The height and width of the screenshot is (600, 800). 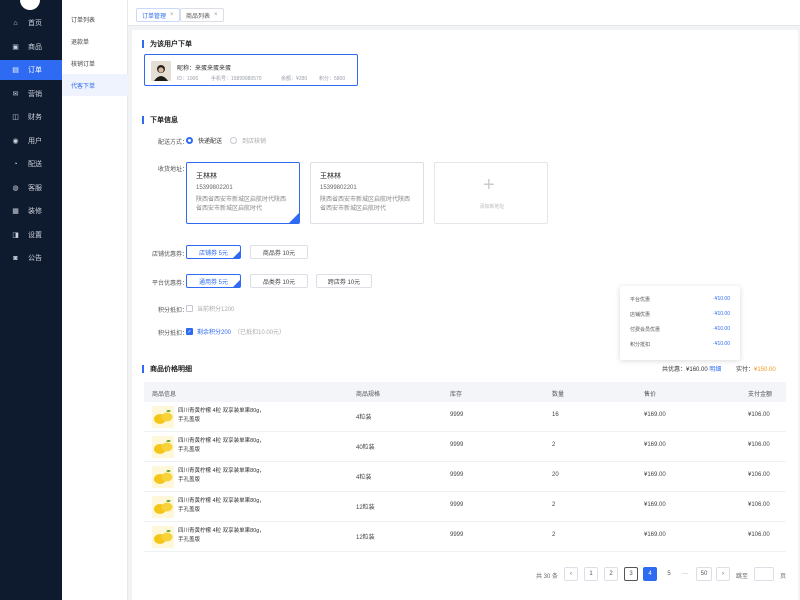 What do you see at coordinates (31, 141) in the screenshot?
I see `sidebar-item-5: ◉ 用户` at bounding box center [31, 141].